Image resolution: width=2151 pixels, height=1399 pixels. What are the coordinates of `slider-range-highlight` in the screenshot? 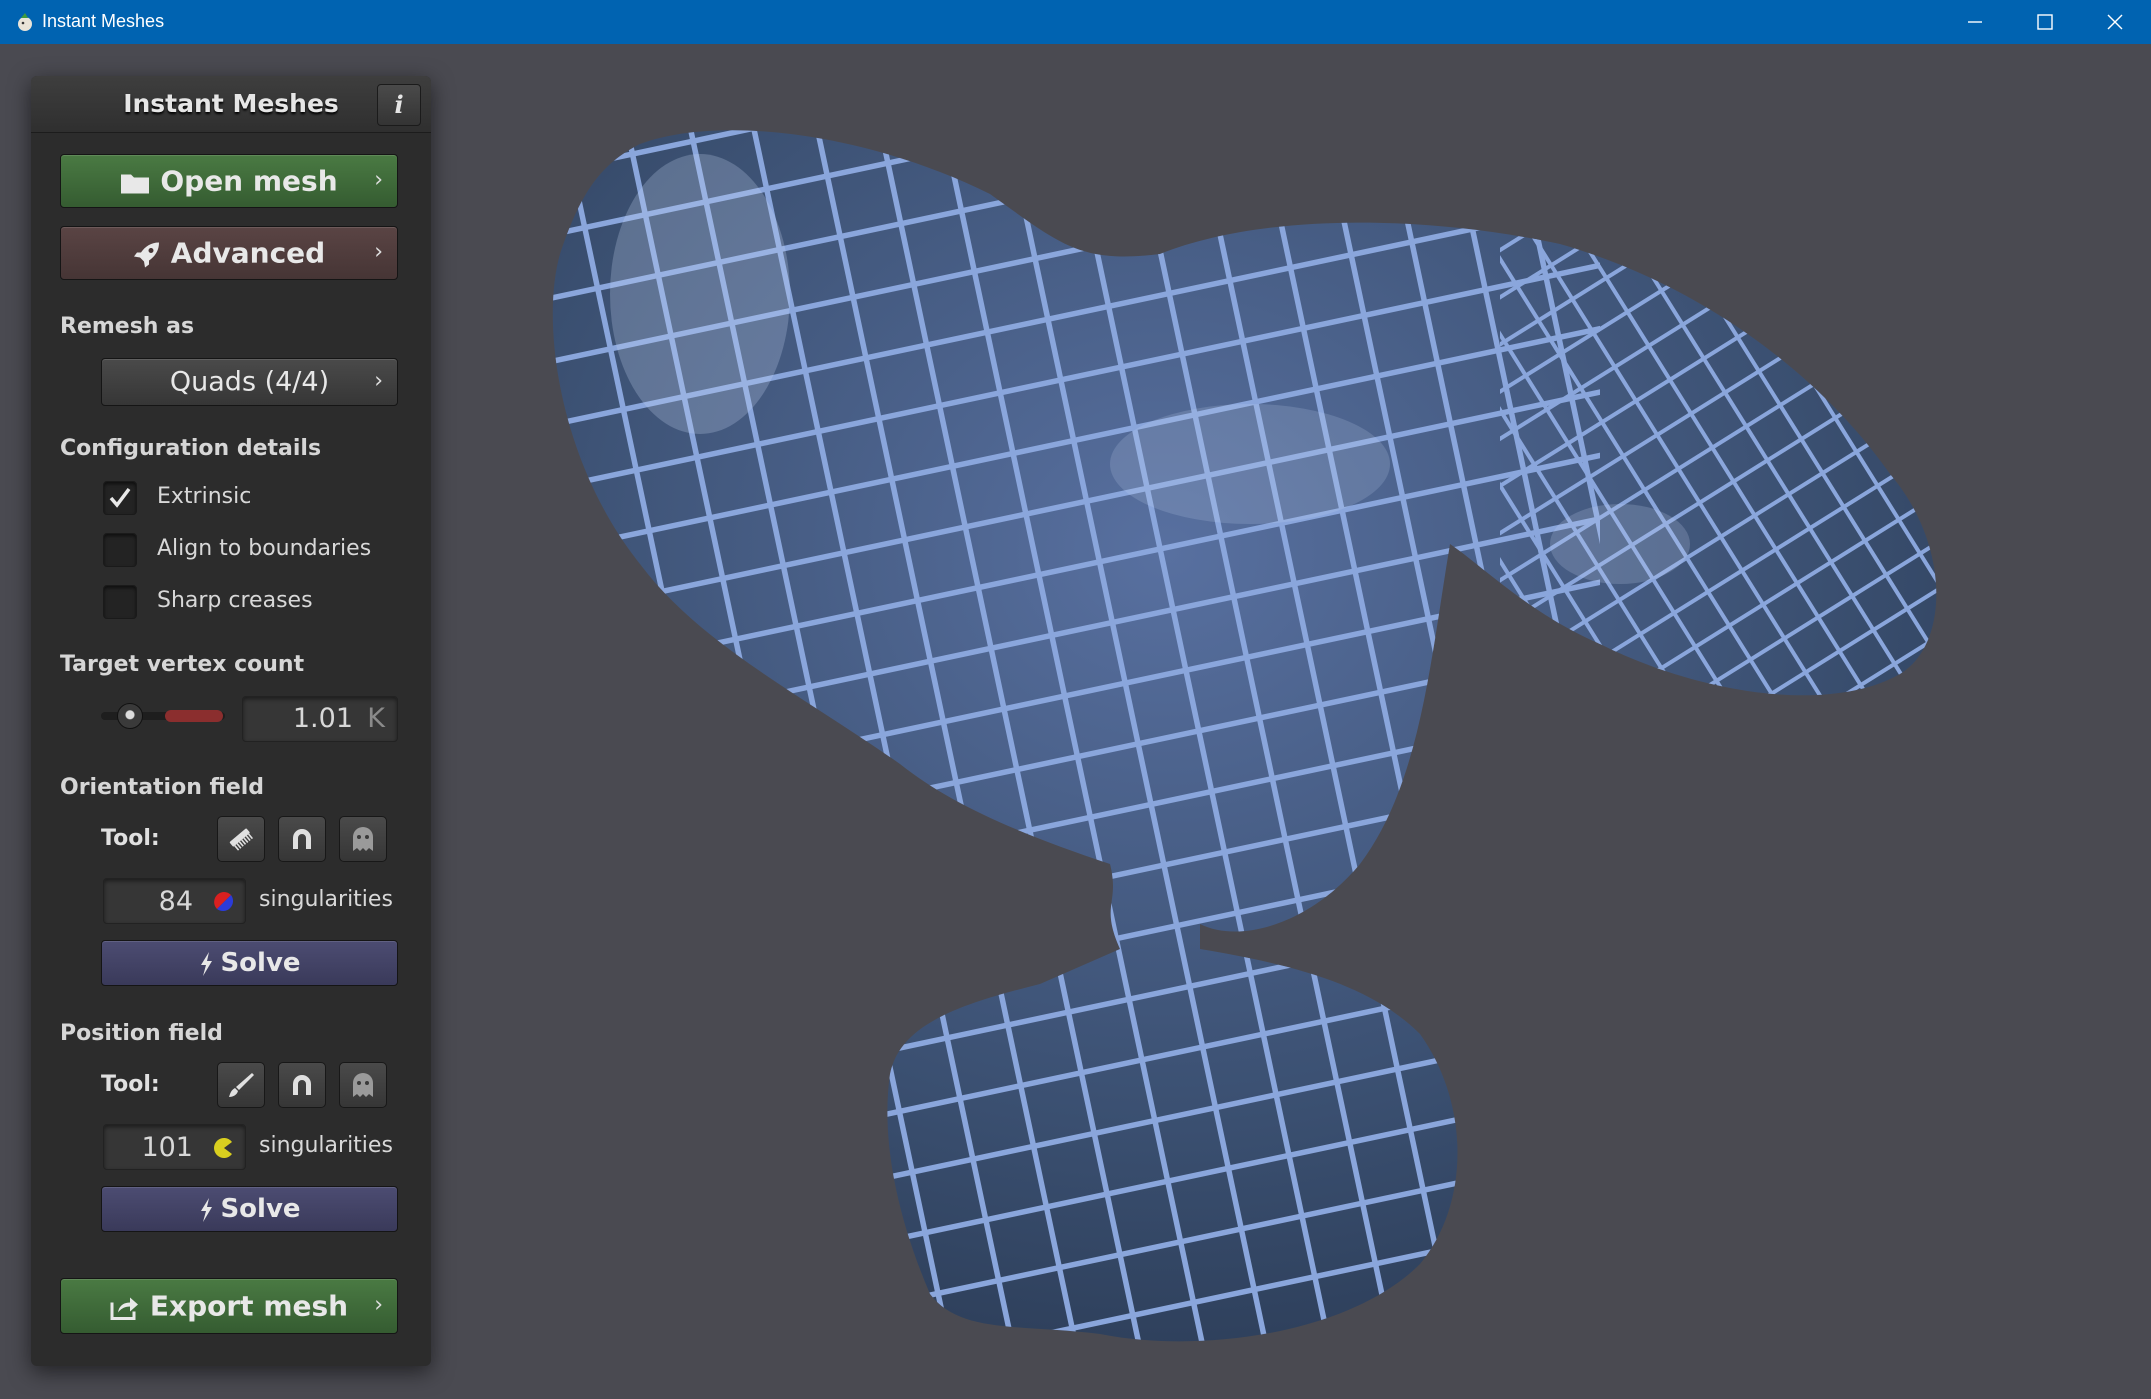 It's located at (194, 716).